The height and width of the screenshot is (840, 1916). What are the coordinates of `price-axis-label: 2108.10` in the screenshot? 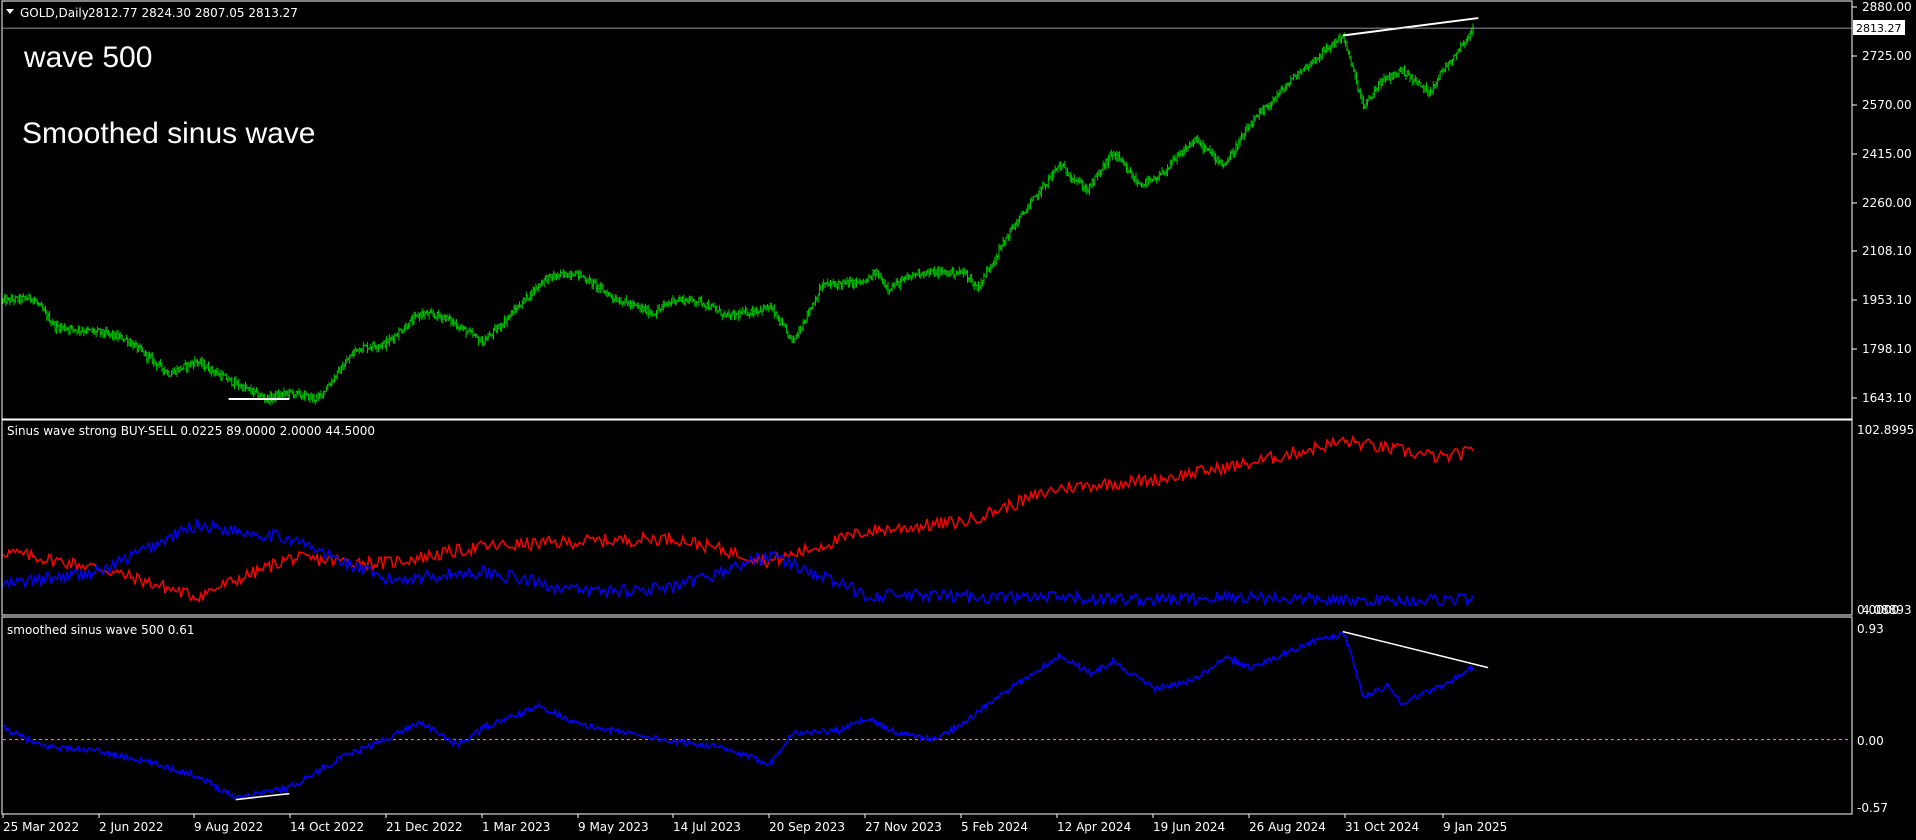 It's located at (1887, 251).